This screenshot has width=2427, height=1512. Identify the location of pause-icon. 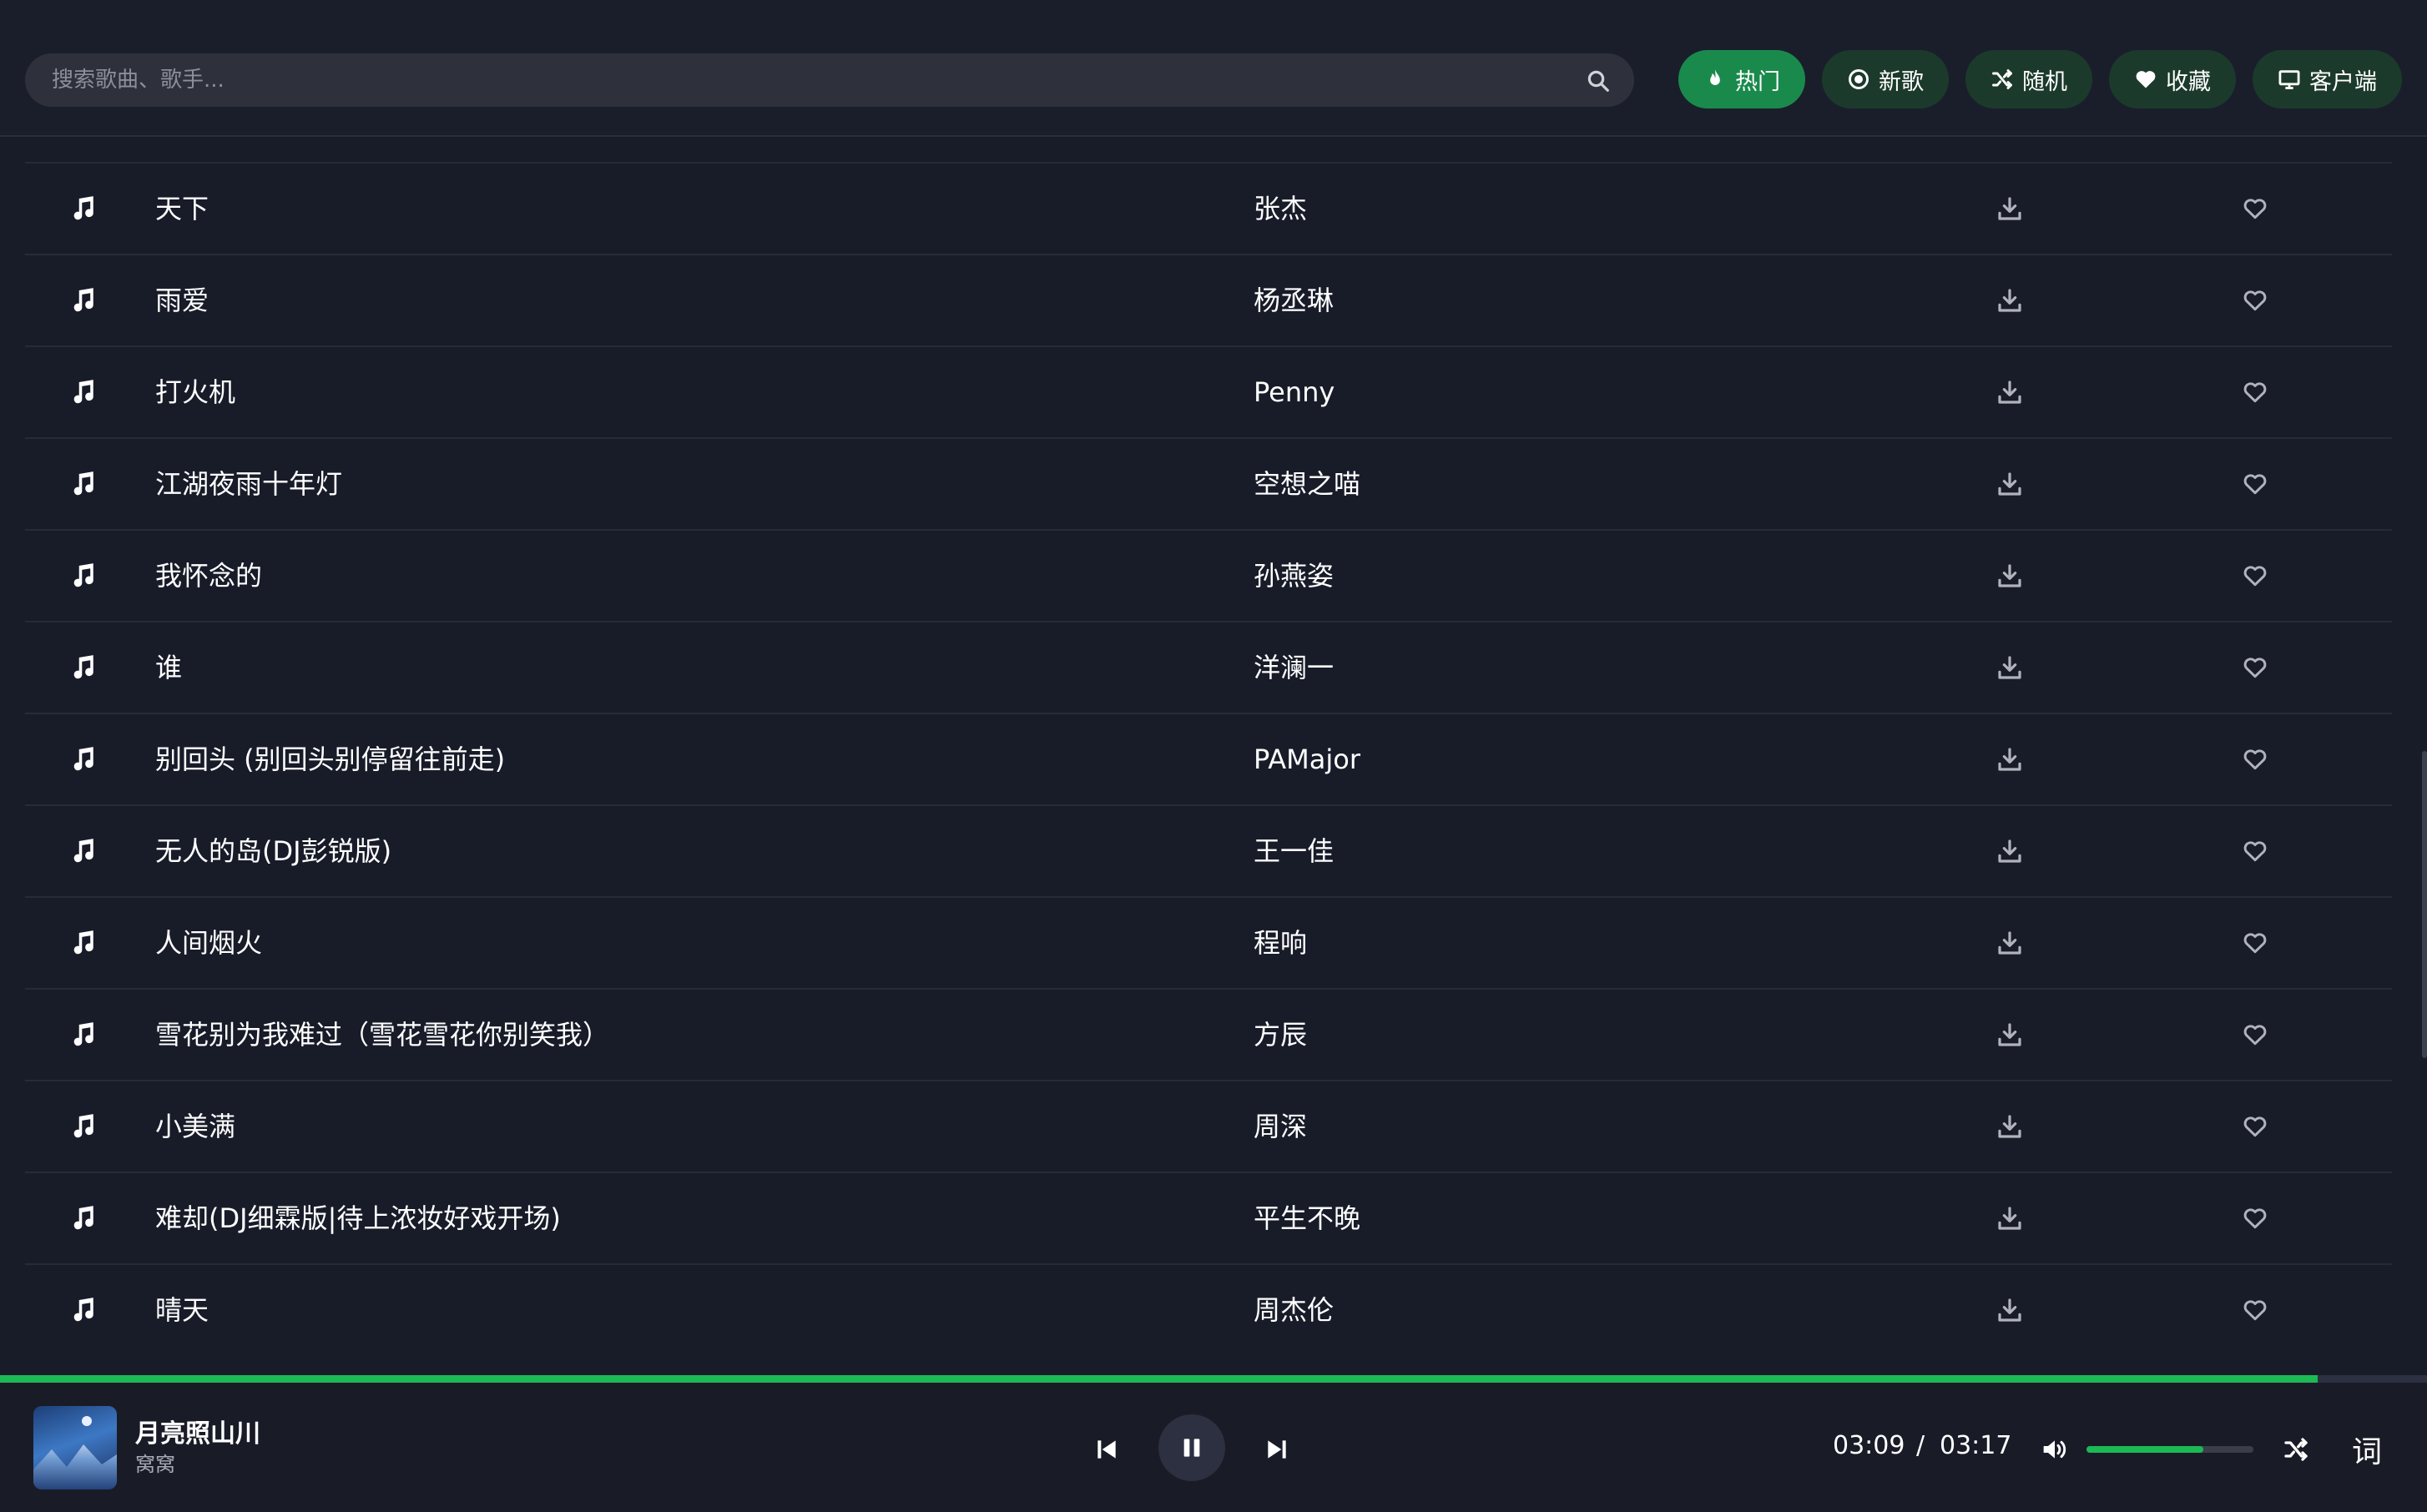
(1191, 1448).